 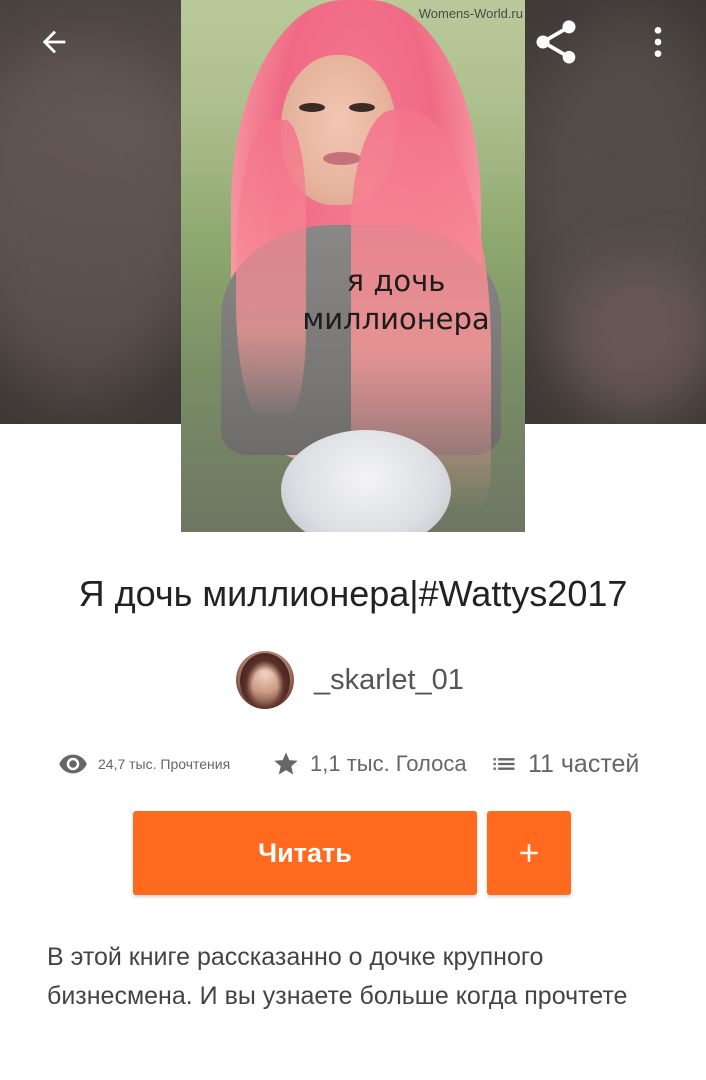 I want to click on cover-title-line1: я дочь, so click(x=396, y=281).